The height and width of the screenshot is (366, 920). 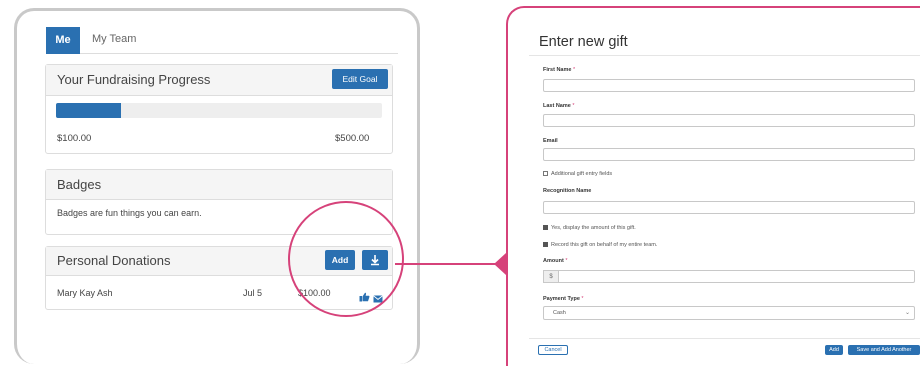 I want to click on cancel-button: Cancel, so click(x=553, y=350).